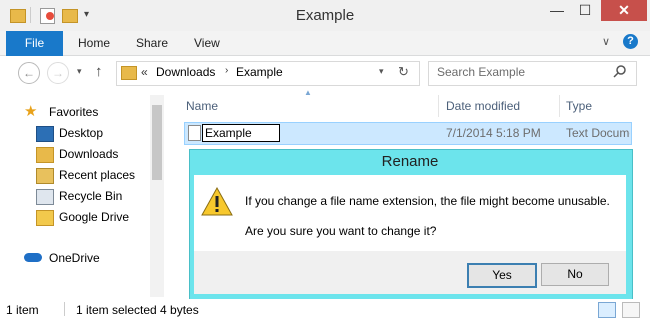 This screenshot has width=650, height=329. I want to click on status-separator, so click(64, 309).